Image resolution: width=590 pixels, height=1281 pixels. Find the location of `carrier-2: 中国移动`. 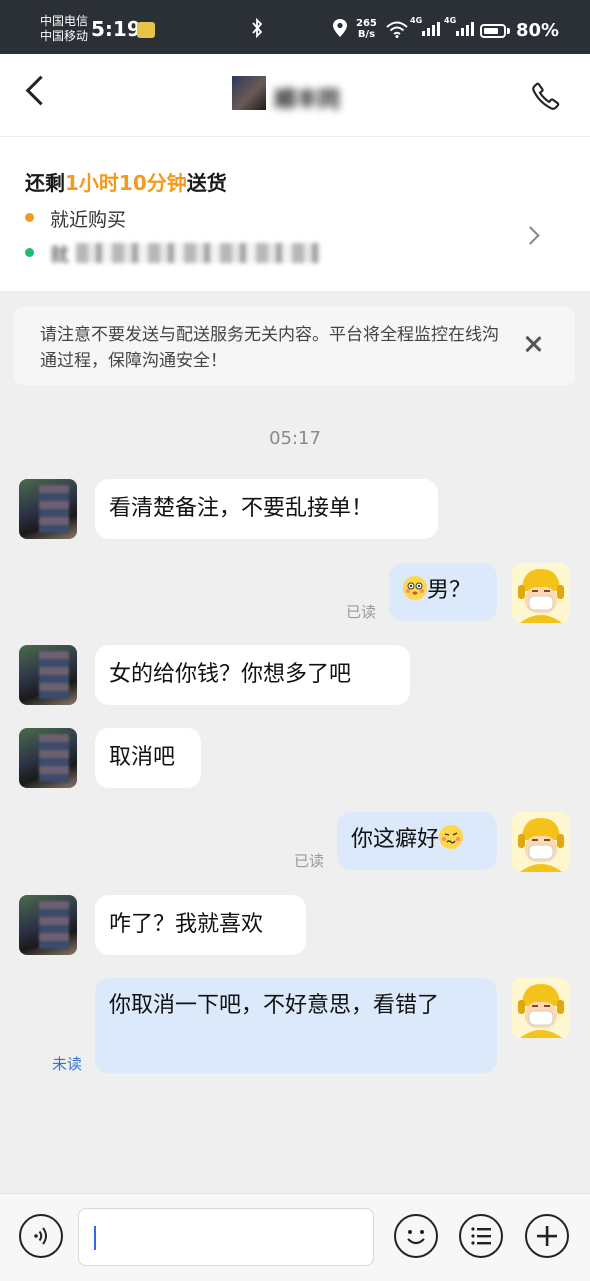

carrier-2: 中国移动 is located at coordinates (64, 36).